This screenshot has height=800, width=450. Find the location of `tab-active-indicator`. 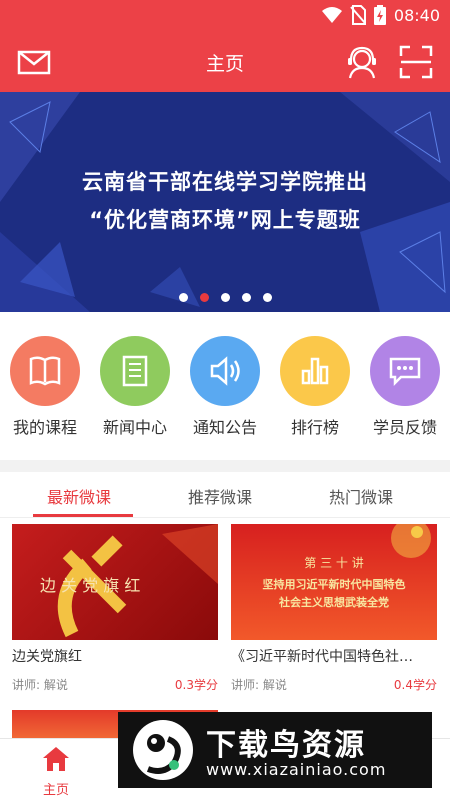

tab-active-indicator is located at coordinates (83, 515).